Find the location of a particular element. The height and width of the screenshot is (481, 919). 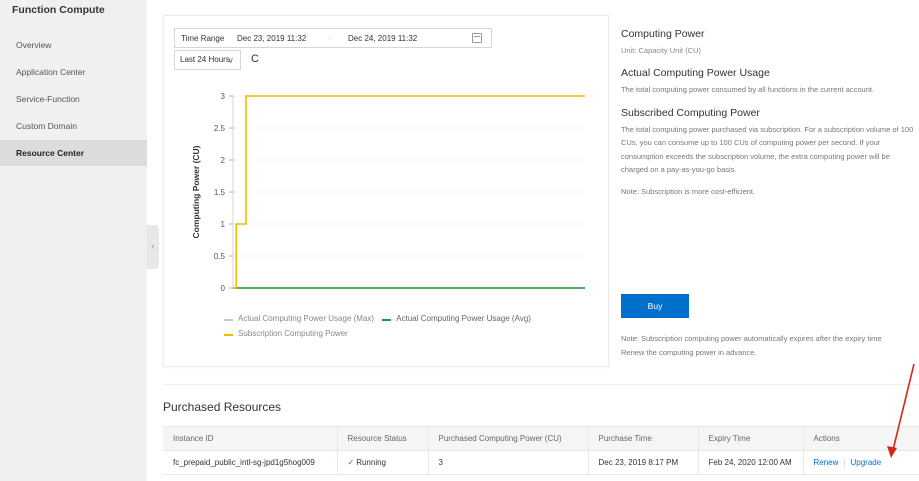

legend-item-avg: Actual Computing Power Usage (Avg) is located at coordinates (456, 318).